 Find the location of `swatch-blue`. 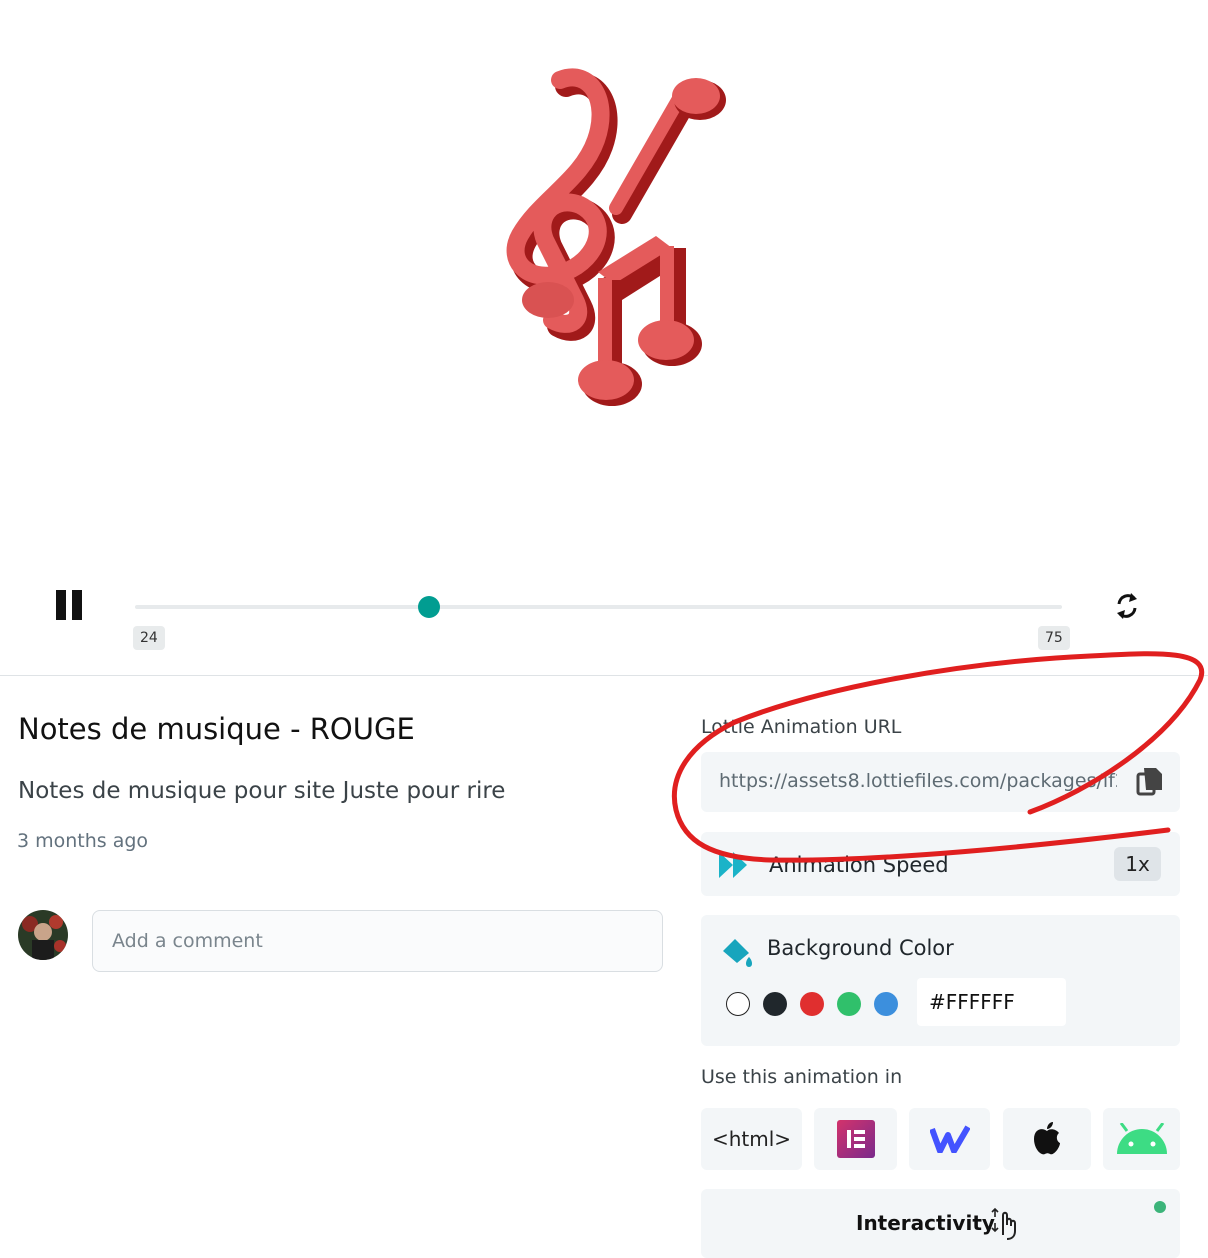

swatch-blue is located at coordinates (886, 1004).